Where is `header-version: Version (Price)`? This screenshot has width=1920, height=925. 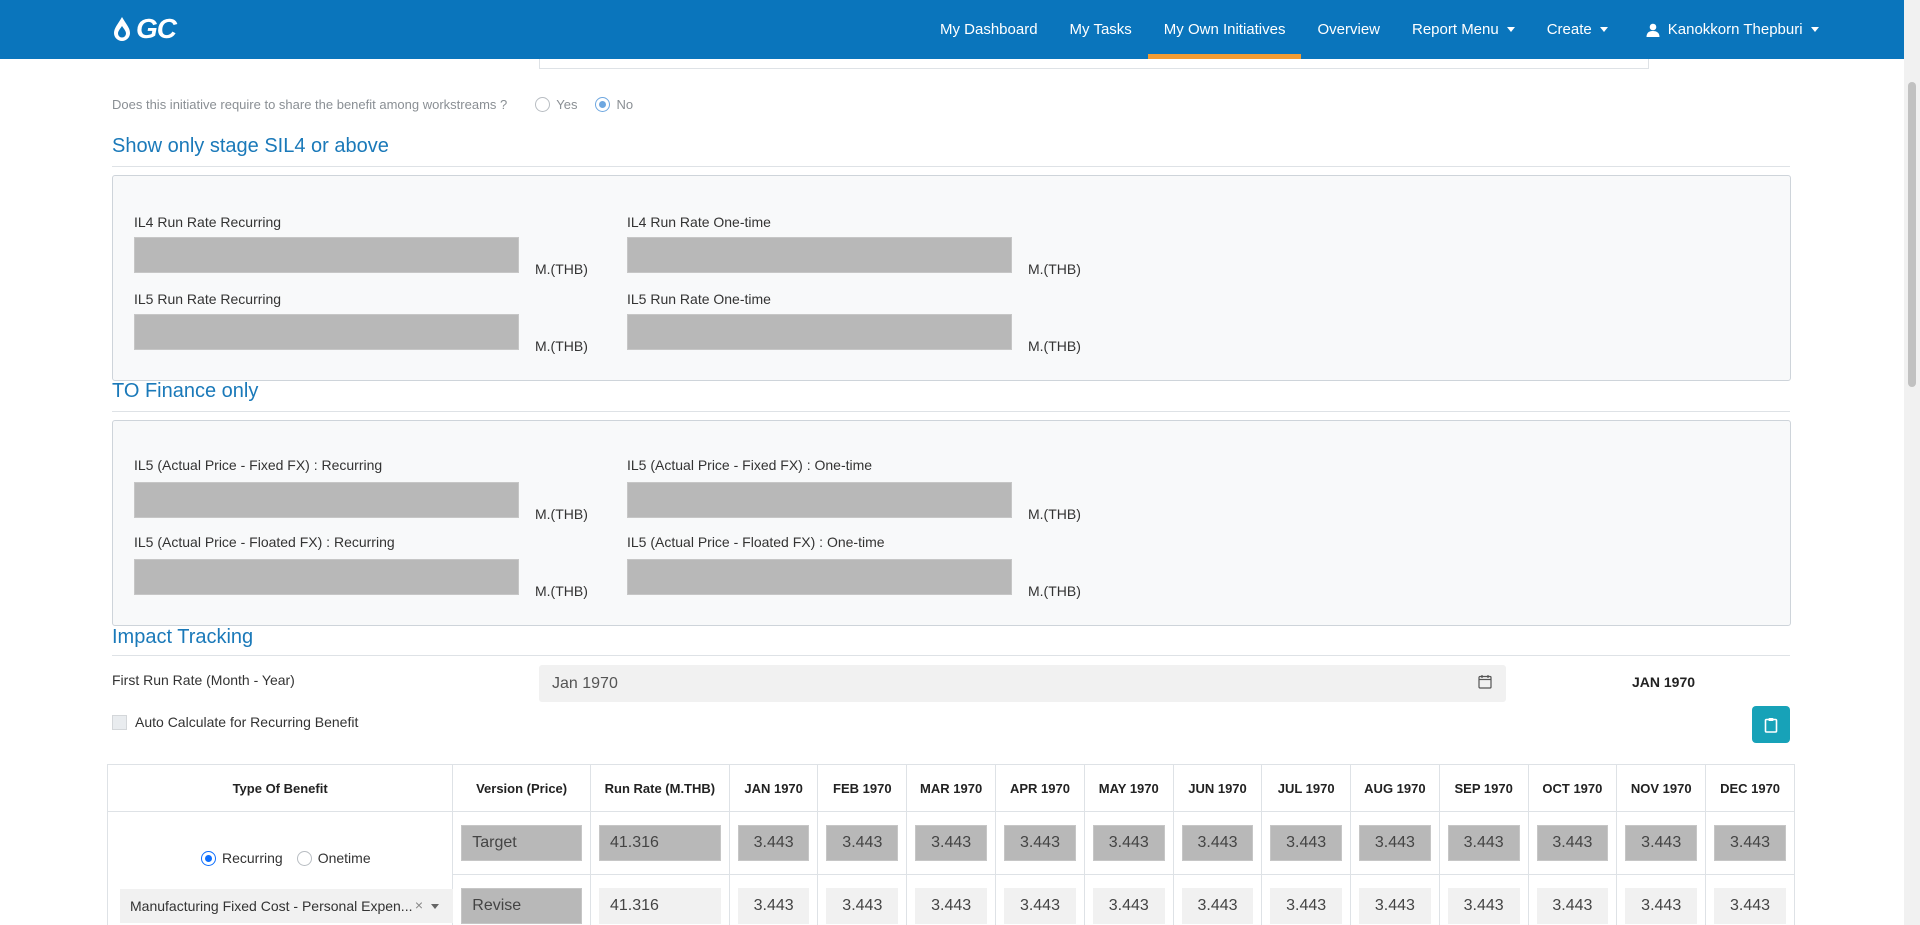 header-version: Version (Price) is located at coordinates (521, 788).